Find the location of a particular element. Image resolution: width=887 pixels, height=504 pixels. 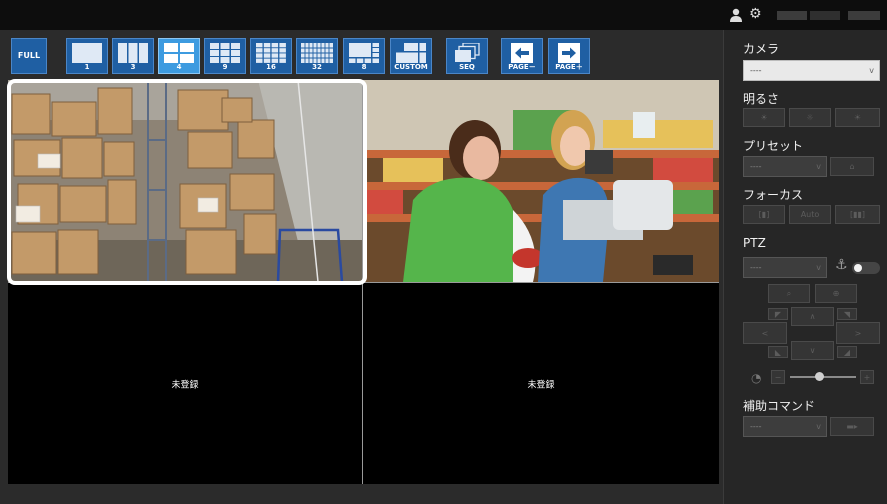

focus-far-icon: [▮▮] is located at coordinates (857, 214).